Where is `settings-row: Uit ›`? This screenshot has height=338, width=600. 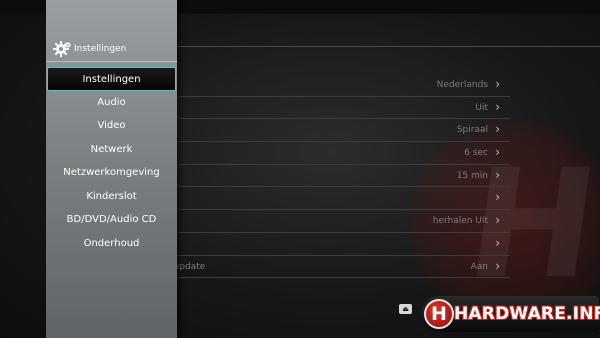
settings-row: Uit › is located at coordinates (325, 108).